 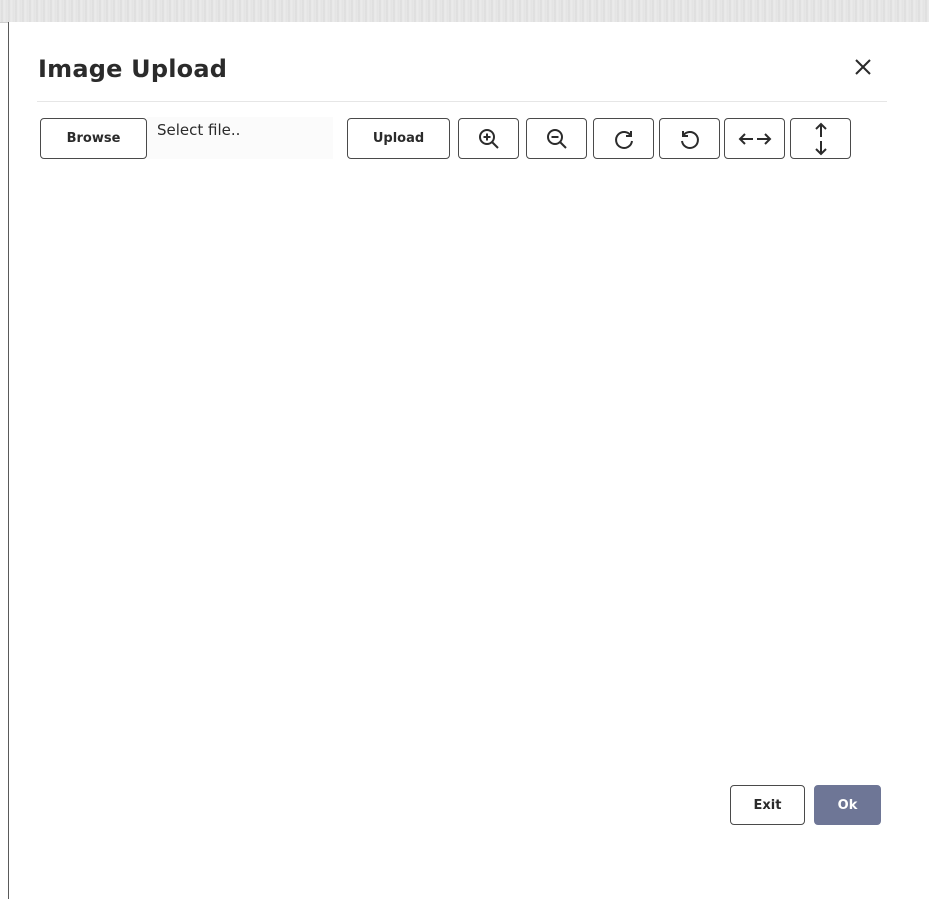 I want to click on rotate-clockwise-icon, so click(x=624, y=139).